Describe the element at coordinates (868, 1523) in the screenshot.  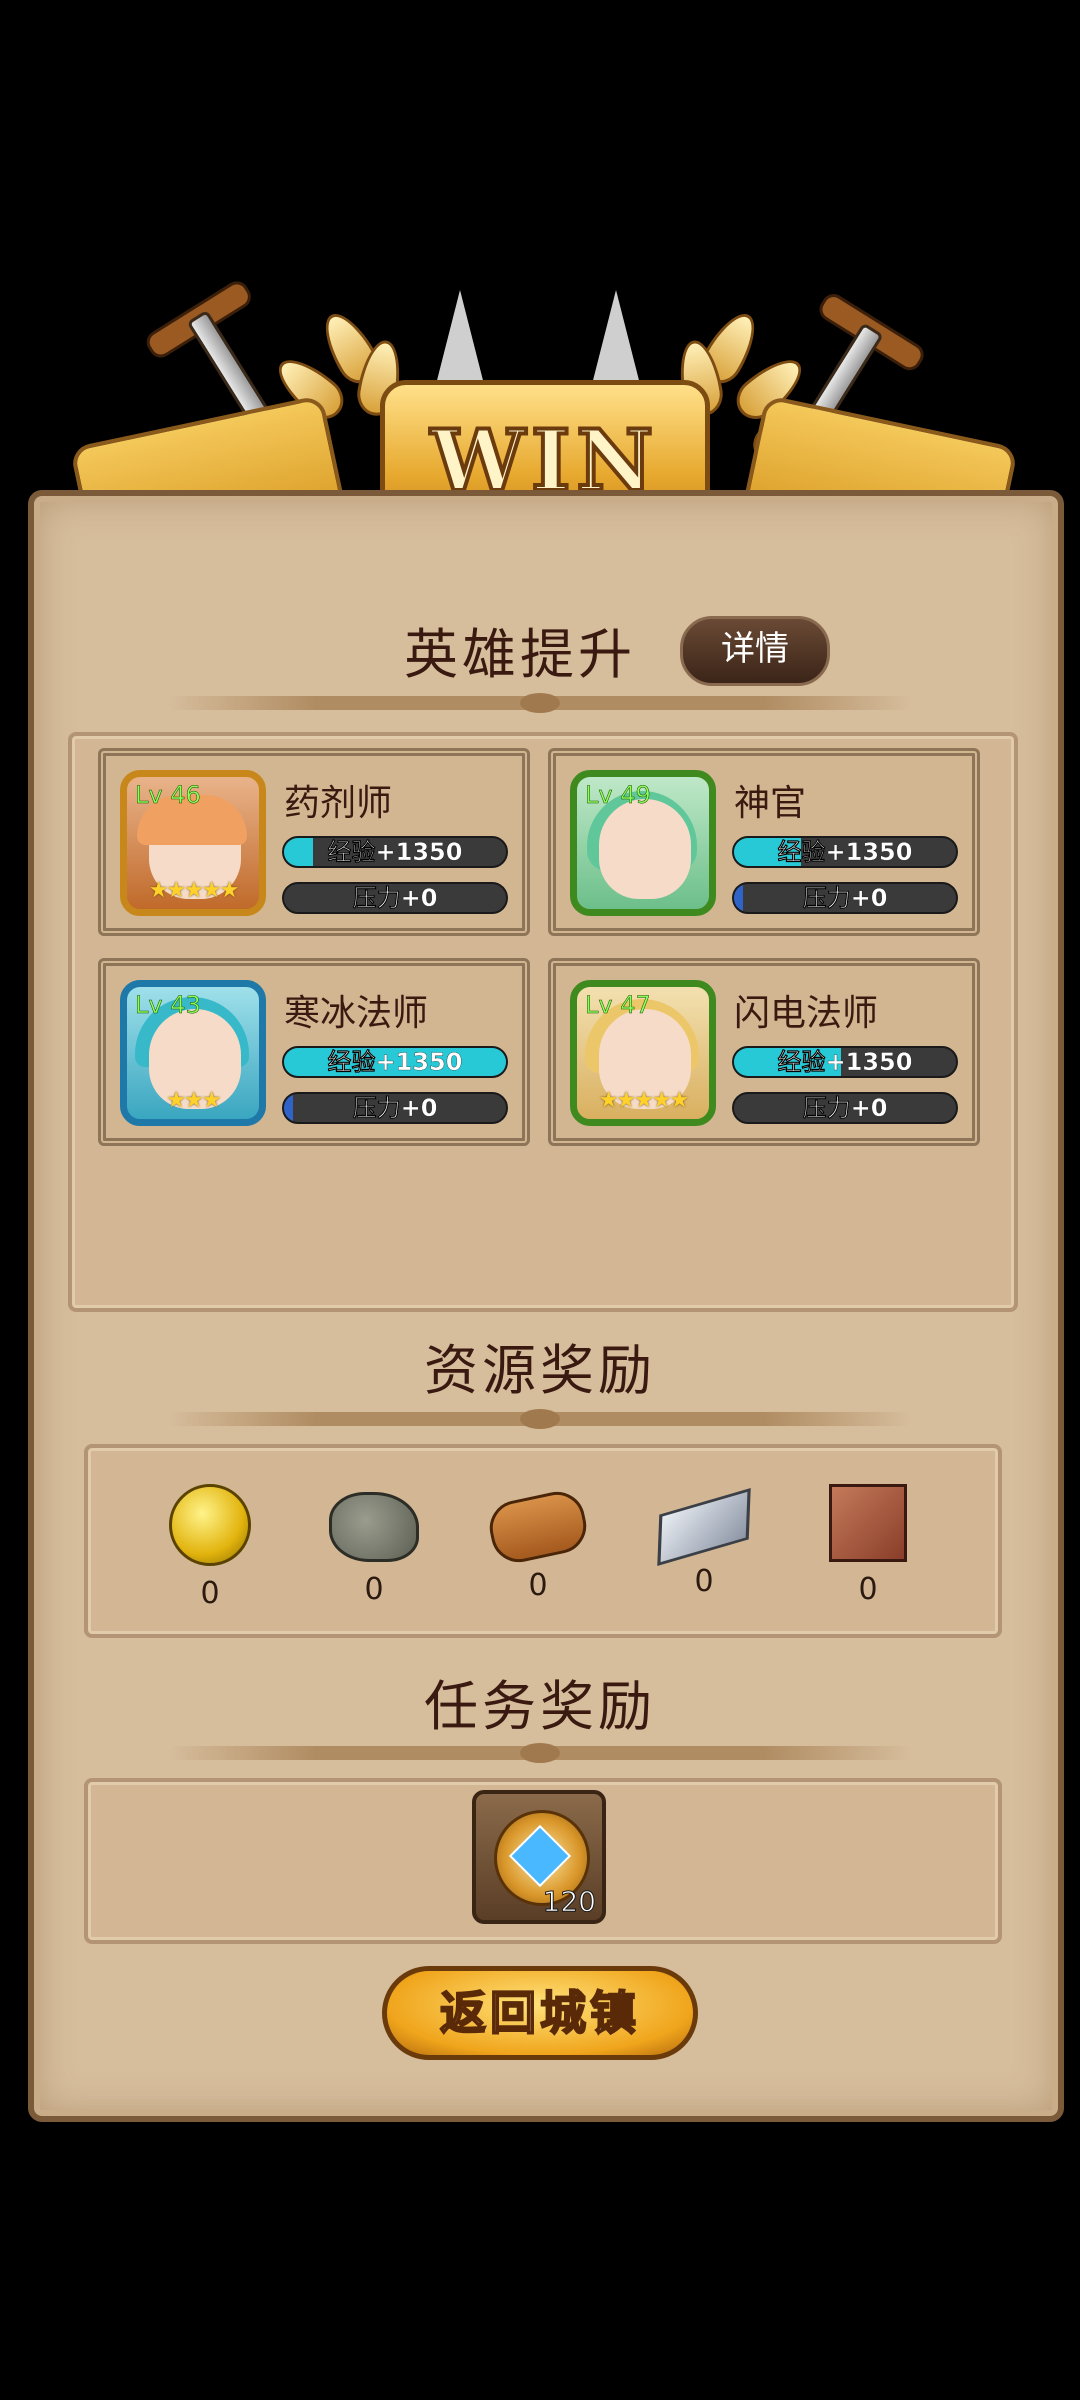
I see `leather-icon` at that location.